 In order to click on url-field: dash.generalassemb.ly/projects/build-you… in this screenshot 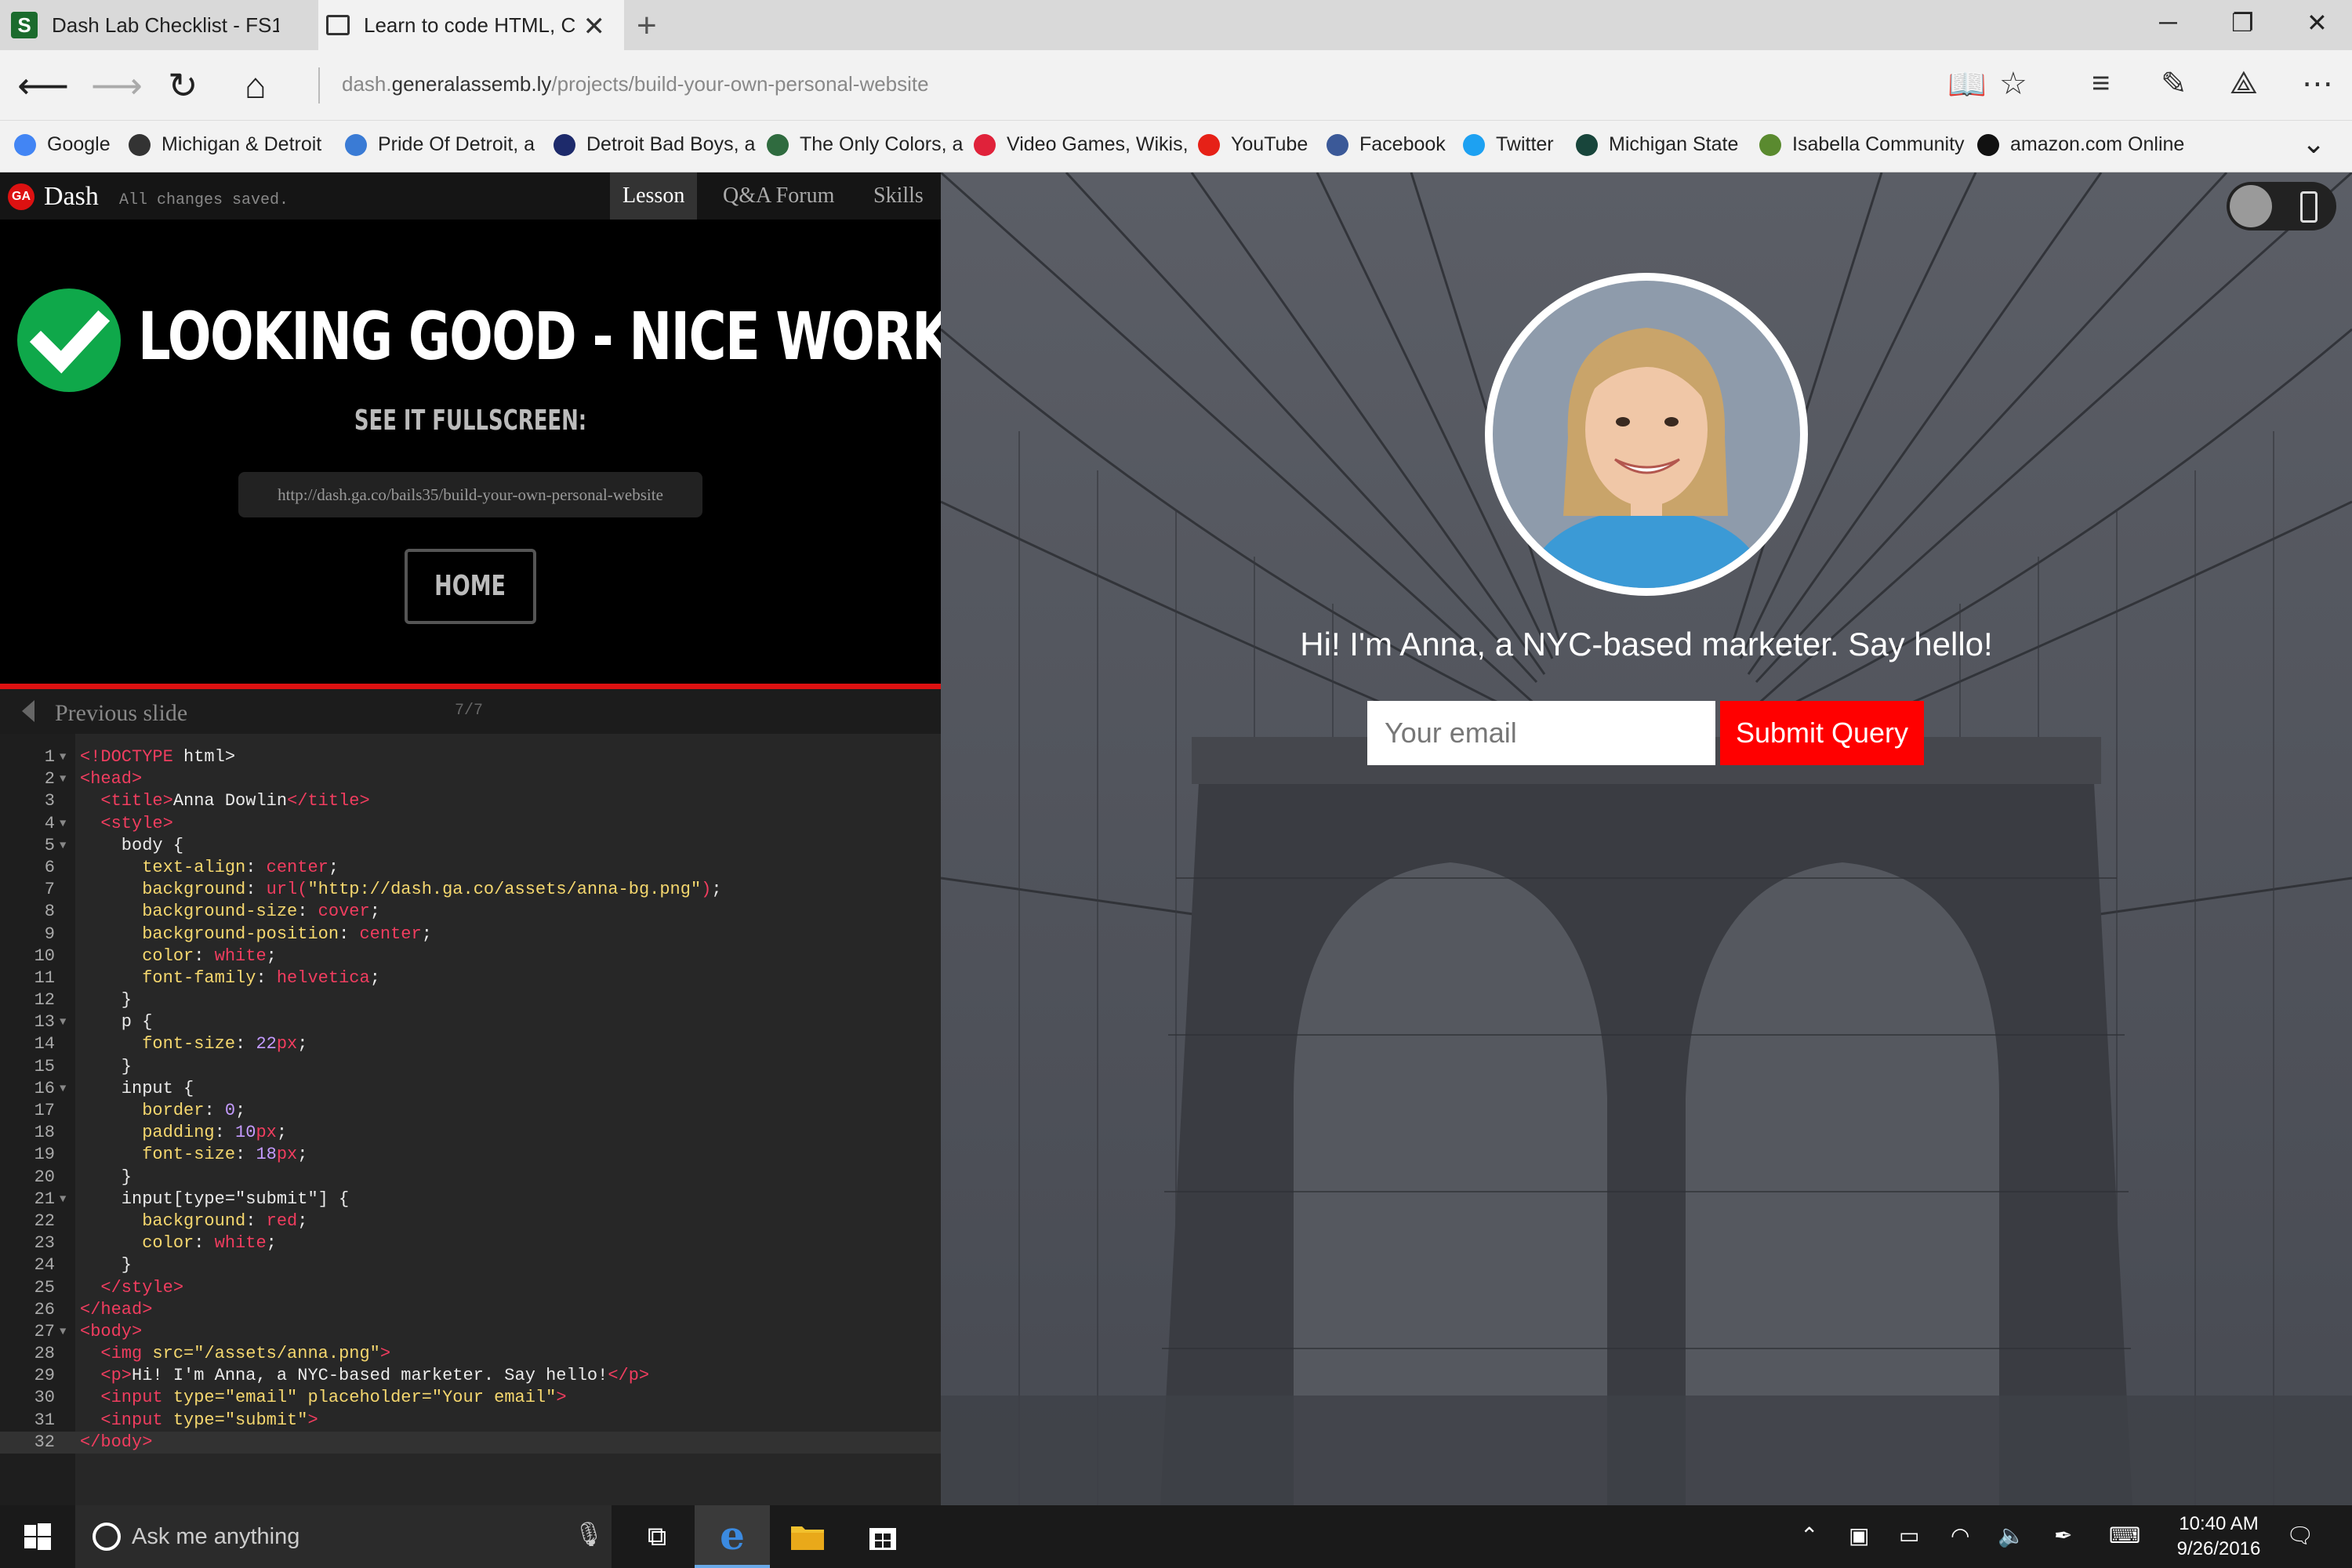, I will do `click(635, 84)`.